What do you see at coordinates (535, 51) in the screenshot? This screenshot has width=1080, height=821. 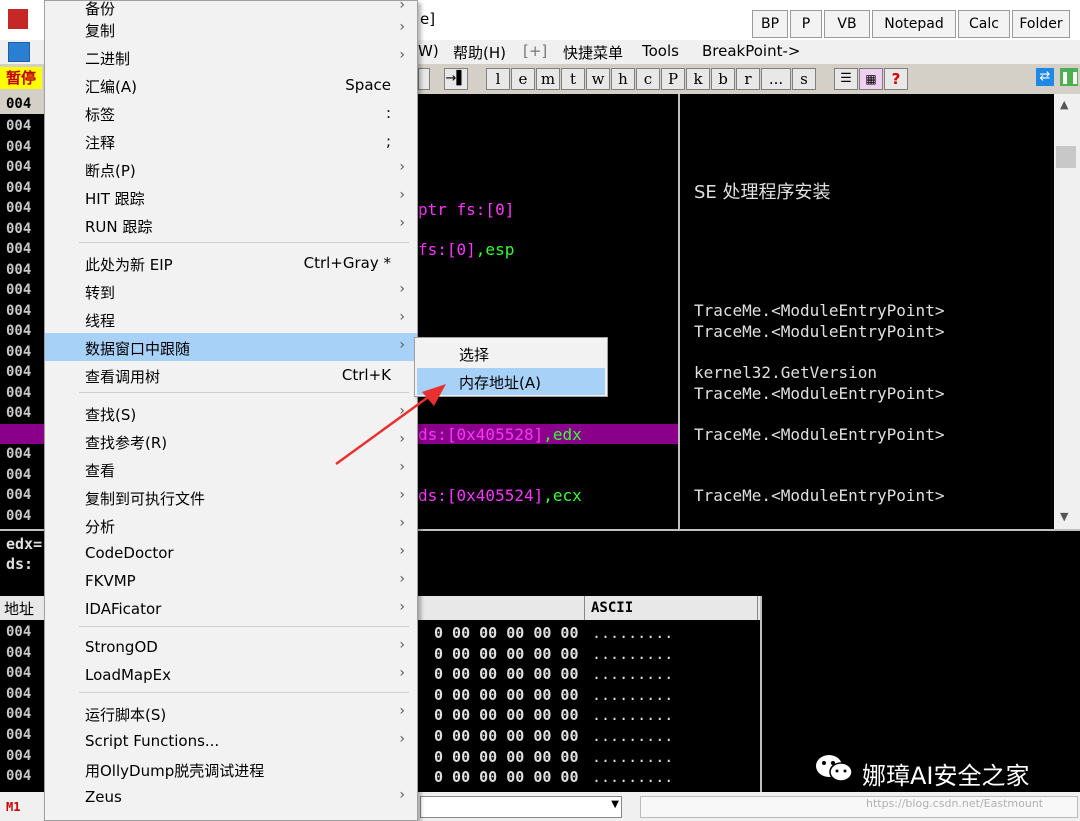 I see `menu-item-plus: [+]` at bounding box center [535, 51].